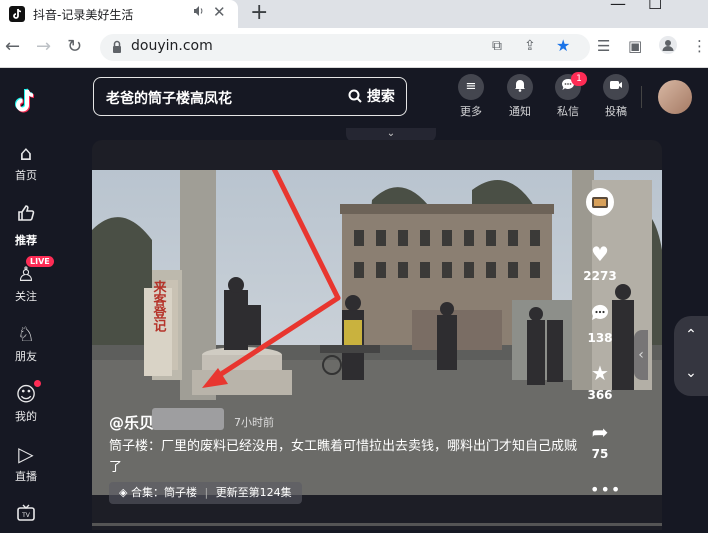  Describe the element at coordinates (163, 492) in the screenshot. I see `collection-label: 合集：筒子楼` at that location.